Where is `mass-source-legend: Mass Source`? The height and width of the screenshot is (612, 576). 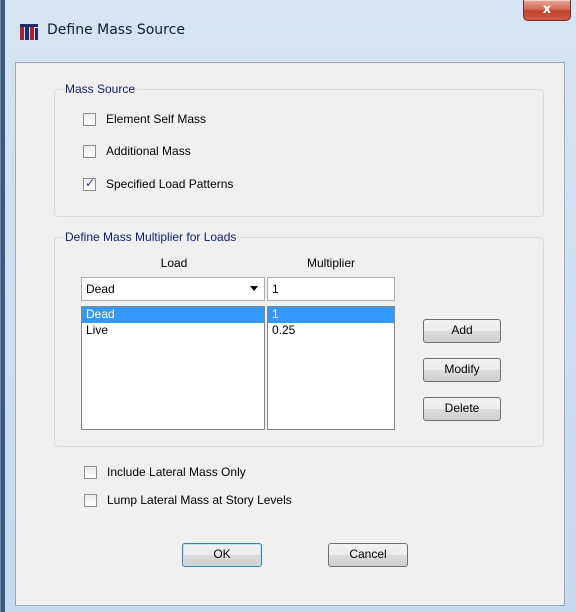
mass-source-legend: Mass Source is located at coordinates (100, 89).